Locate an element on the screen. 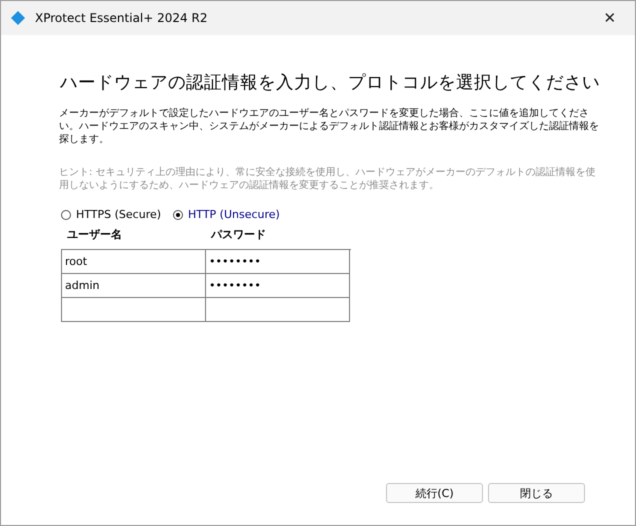 The image size is (636, 526). close-dialog-button: 閉じる is located at coordinates (536, 493).